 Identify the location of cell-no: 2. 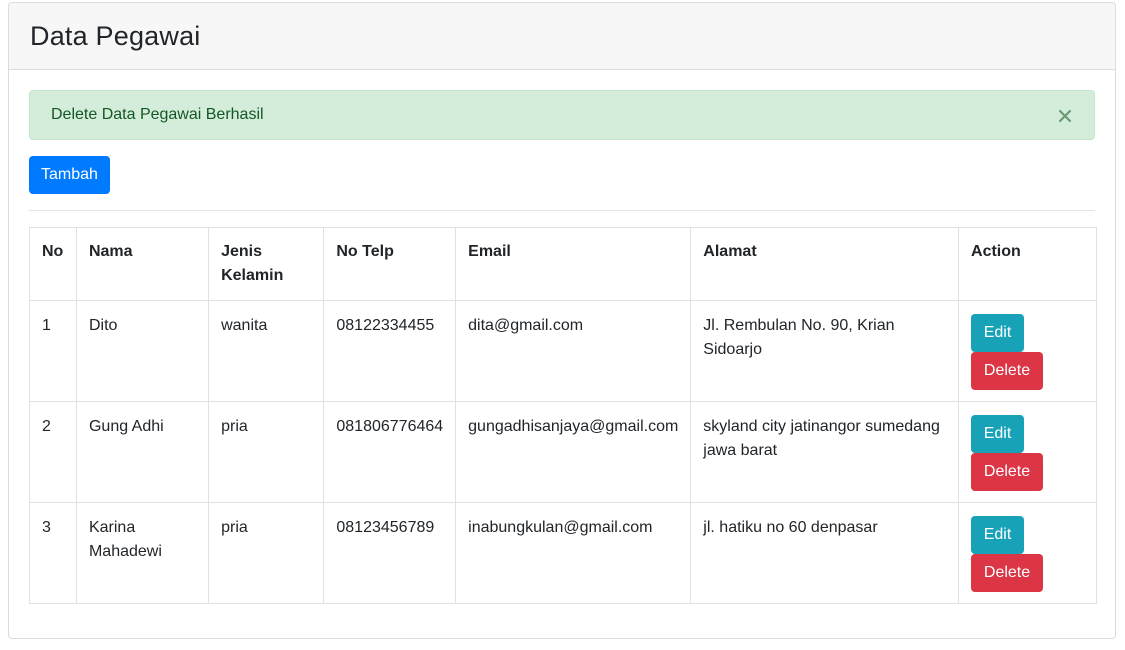
(53, 452).